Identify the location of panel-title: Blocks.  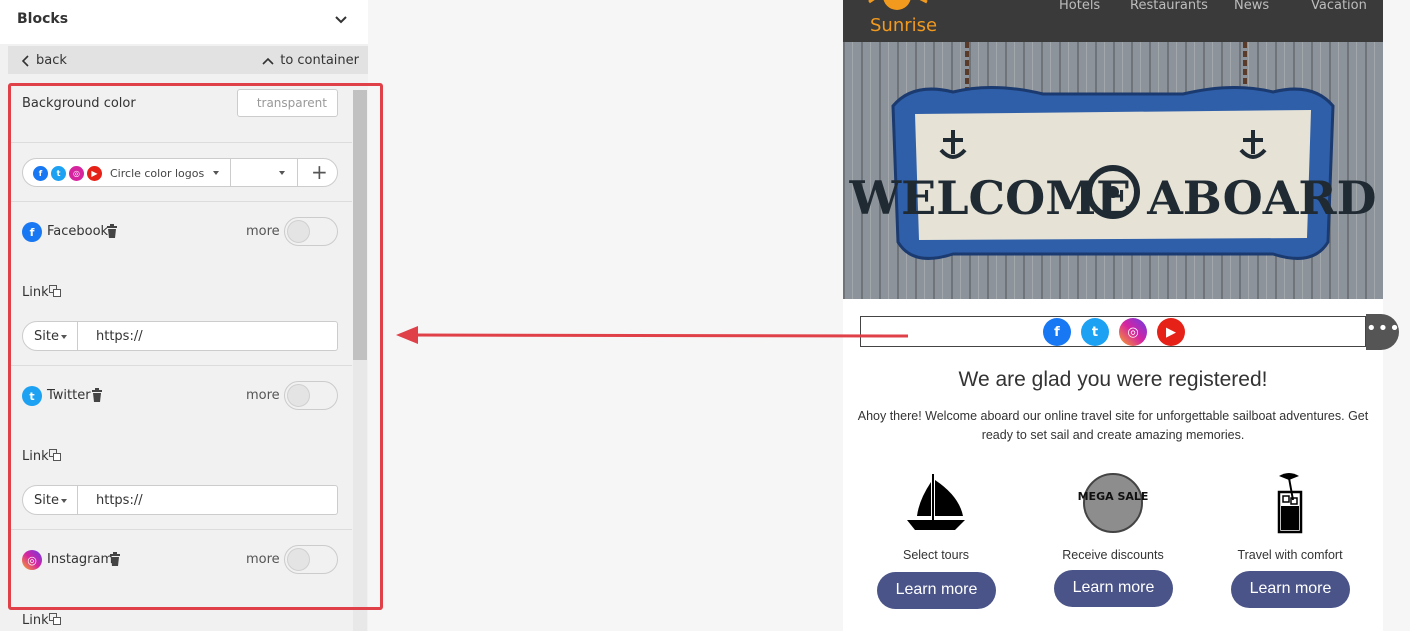
(43, 19).